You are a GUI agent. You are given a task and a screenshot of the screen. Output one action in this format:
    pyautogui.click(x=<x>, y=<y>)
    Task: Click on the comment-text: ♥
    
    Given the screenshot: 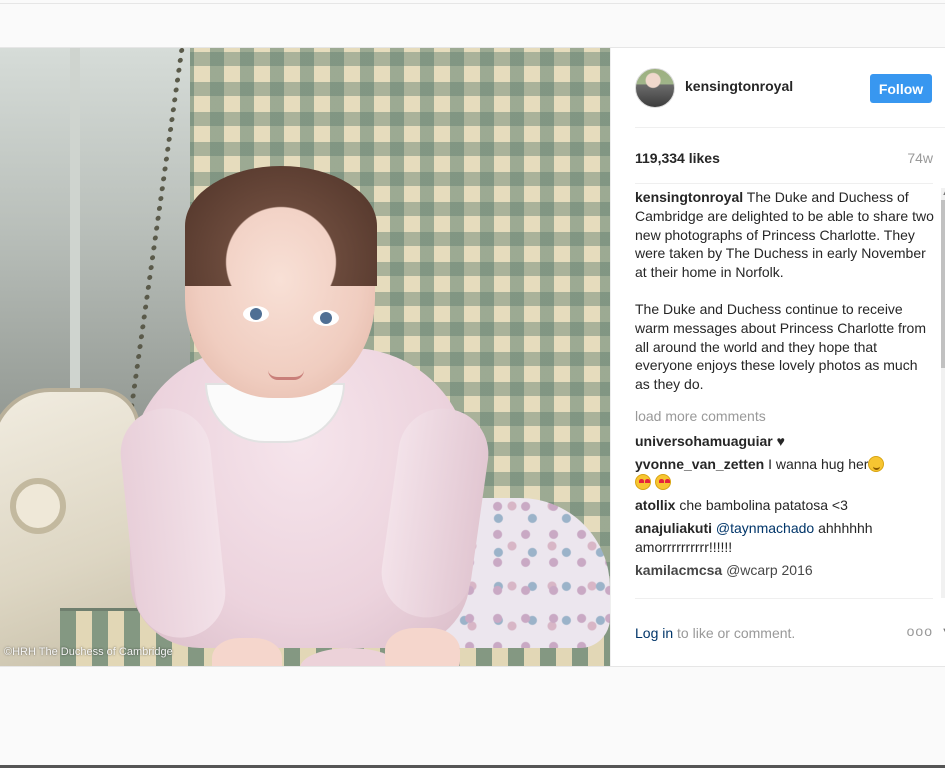 What is the action you would take?
    pyautogui.click(x=780, y=440)
    